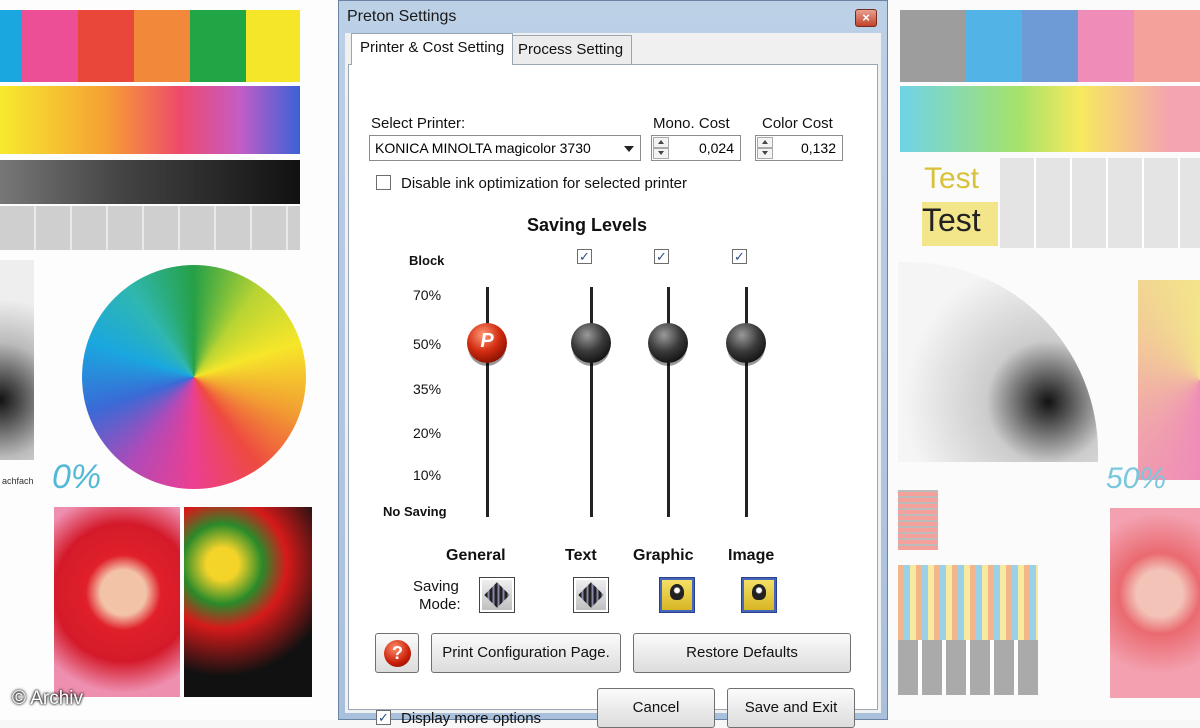  I want to click on saving-mode-graphic-bulb-icon, so click(677, 595).